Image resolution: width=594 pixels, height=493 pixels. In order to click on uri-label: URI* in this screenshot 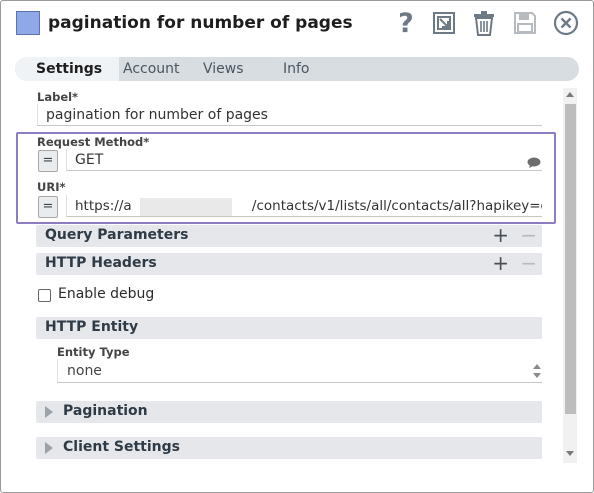, I will do `click(51, 187)`.